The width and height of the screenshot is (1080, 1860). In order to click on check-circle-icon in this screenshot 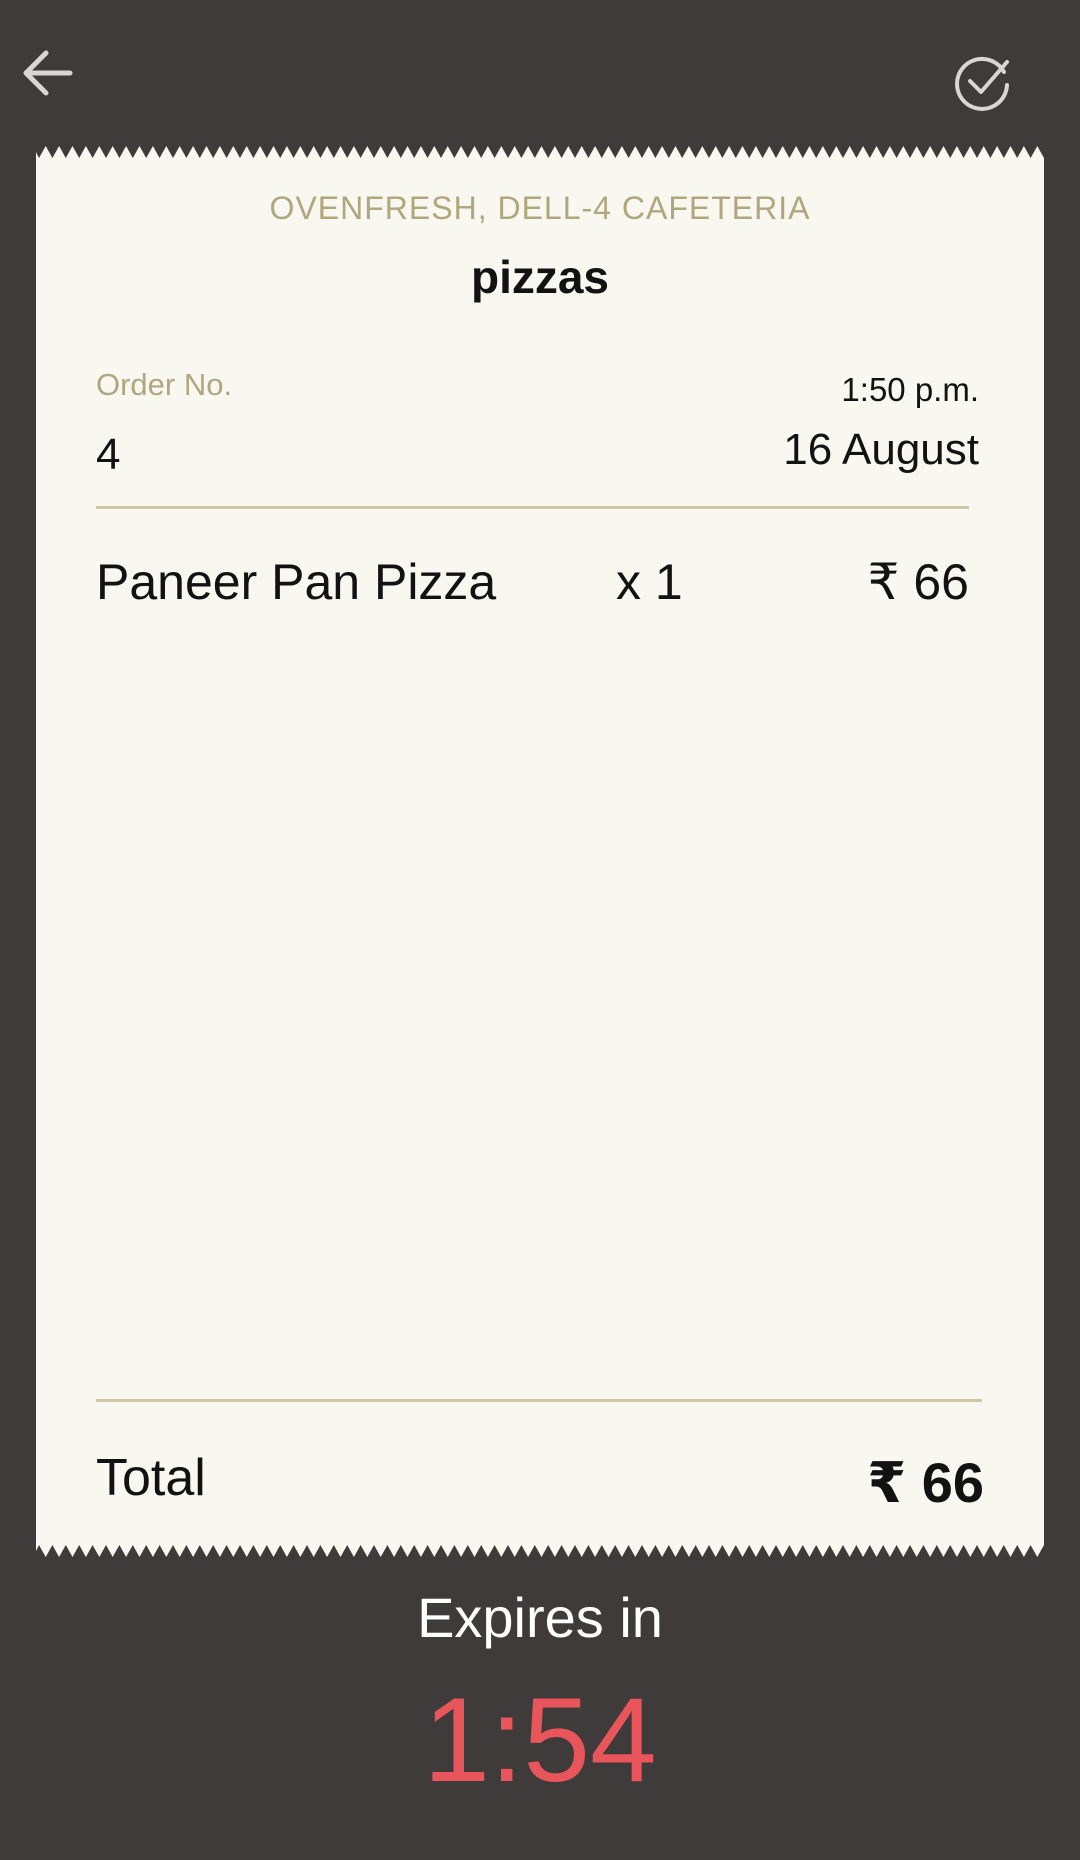, I will do `click(982, 83)`.